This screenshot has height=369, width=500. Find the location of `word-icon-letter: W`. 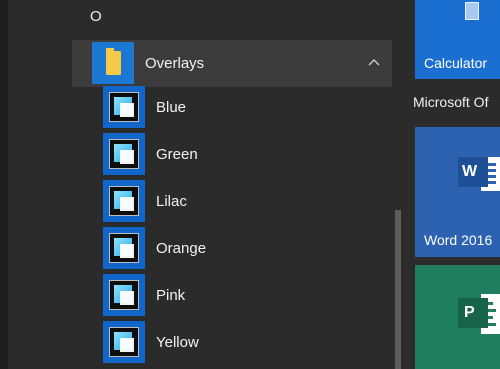

word-icon-letter: W is located at coordinates (470, 171).